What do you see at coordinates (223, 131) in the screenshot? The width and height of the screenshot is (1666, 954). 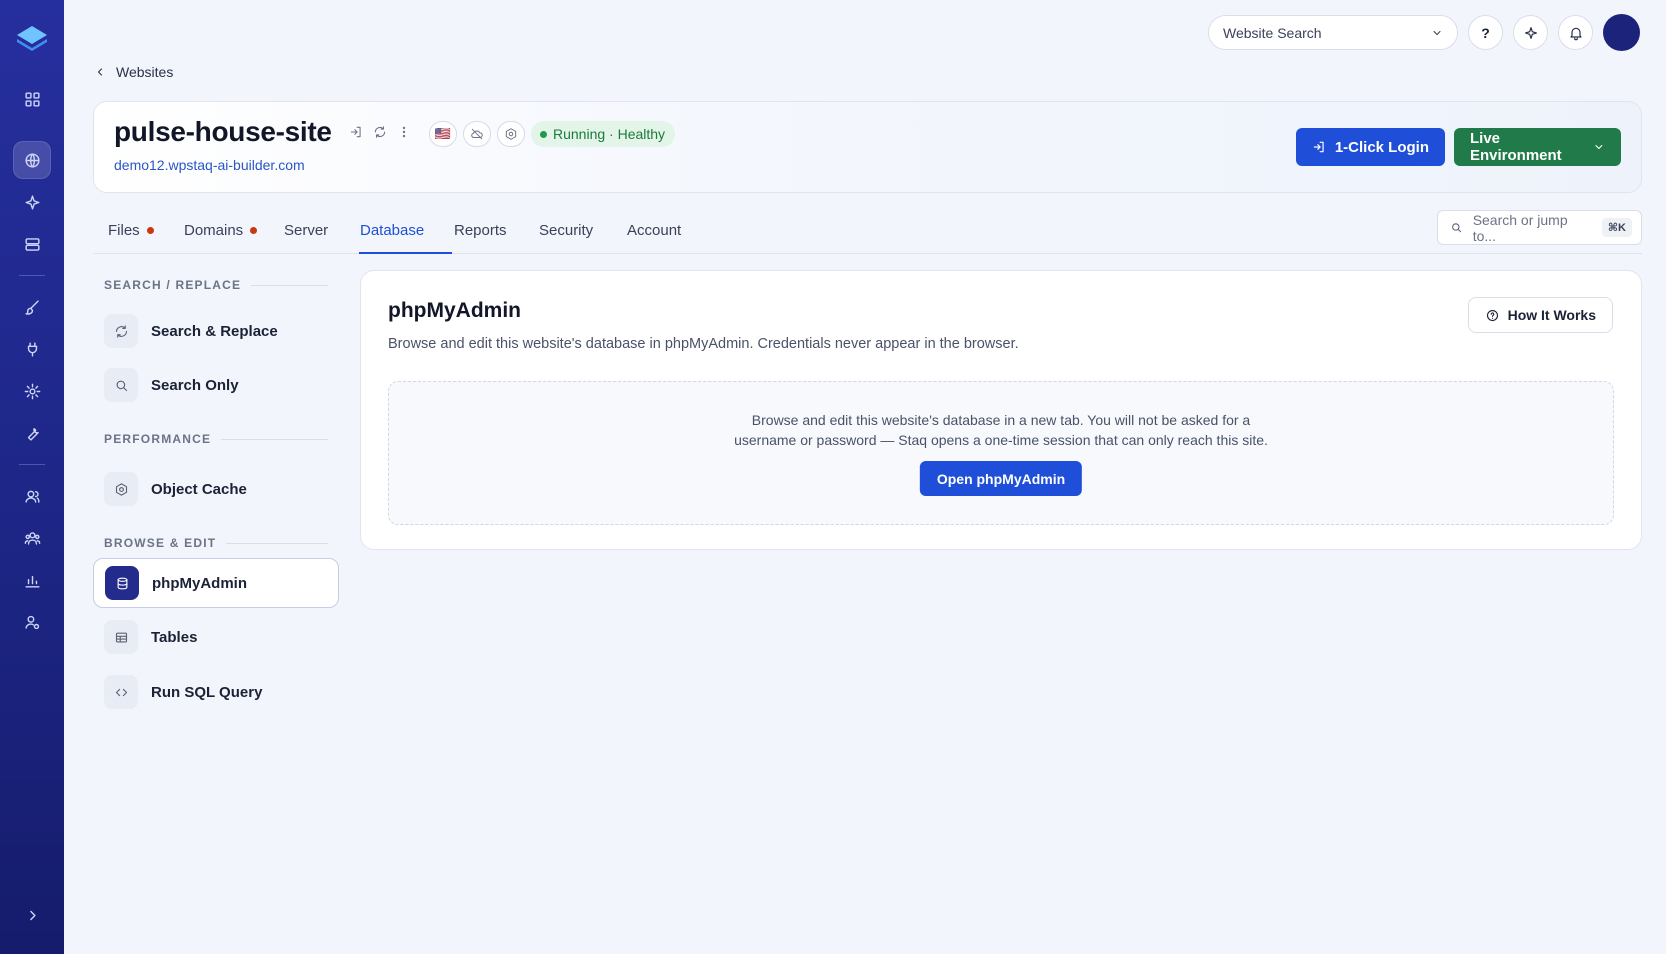 I see `site-title: pulse-house-site` at bounding box center [223, 131].